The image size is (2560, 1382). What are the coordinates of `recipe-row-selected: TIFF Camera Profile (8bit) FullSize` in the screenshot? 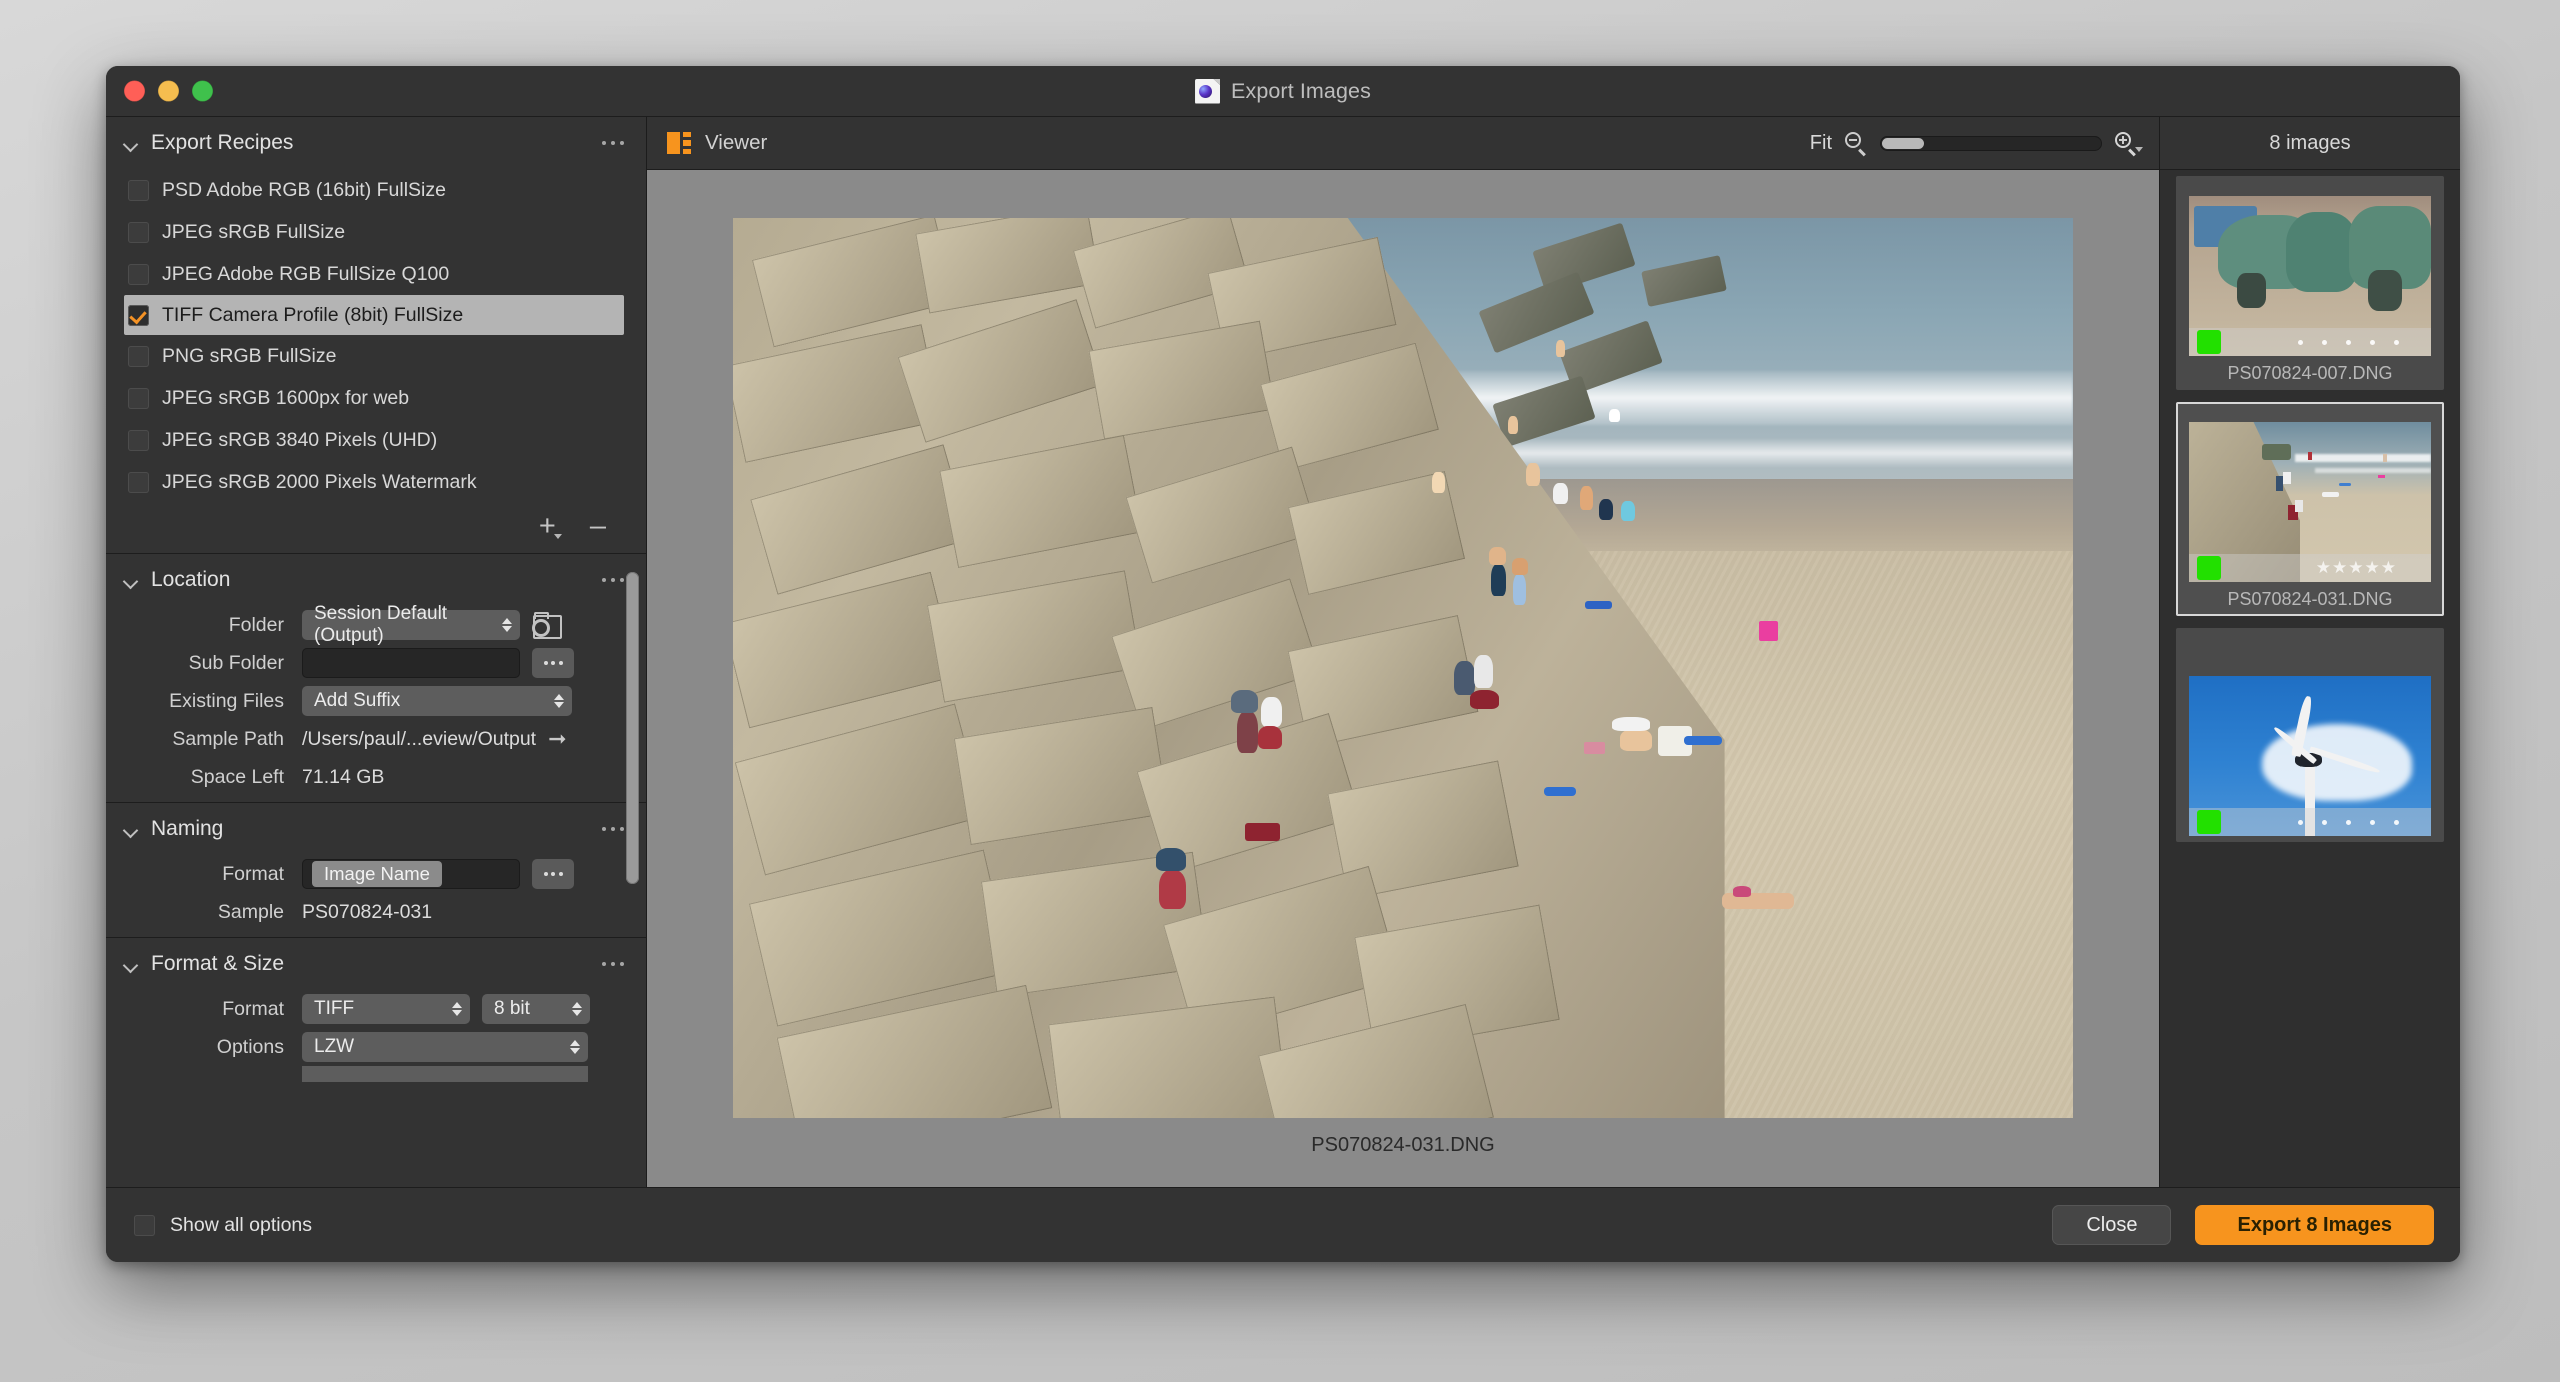 It's located at (374, 315).